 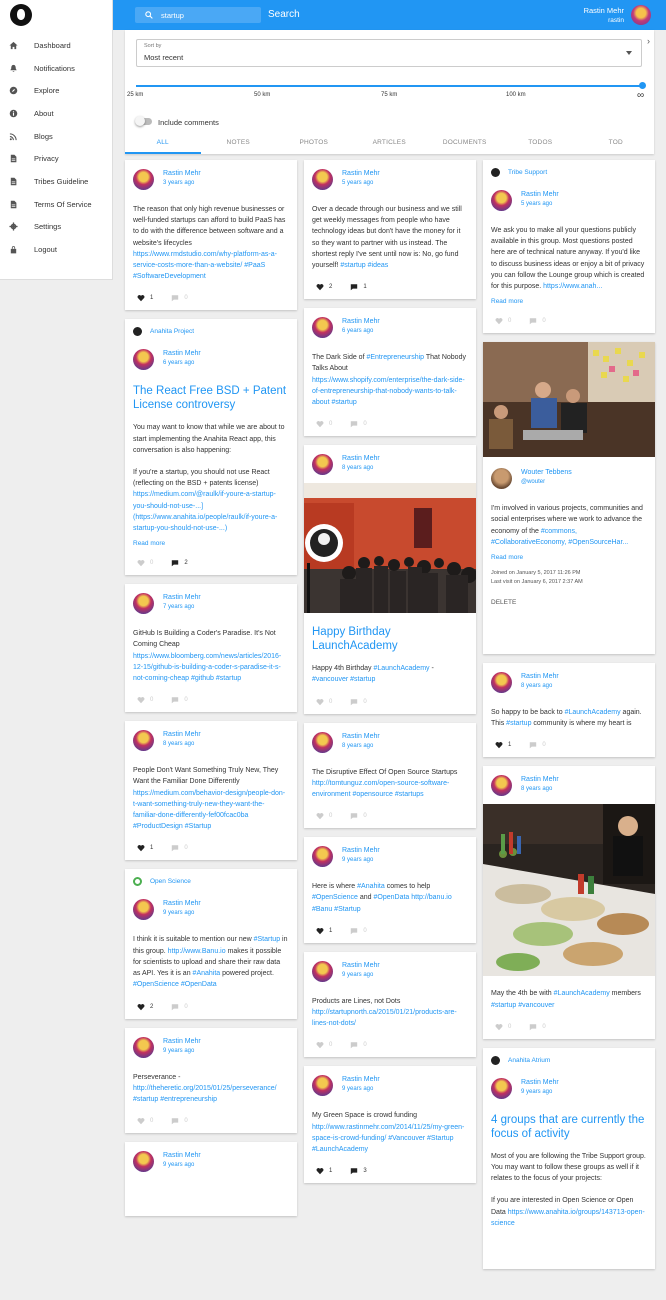 I want to click on post-group: Anahita Project, so click(x=211, y=329).